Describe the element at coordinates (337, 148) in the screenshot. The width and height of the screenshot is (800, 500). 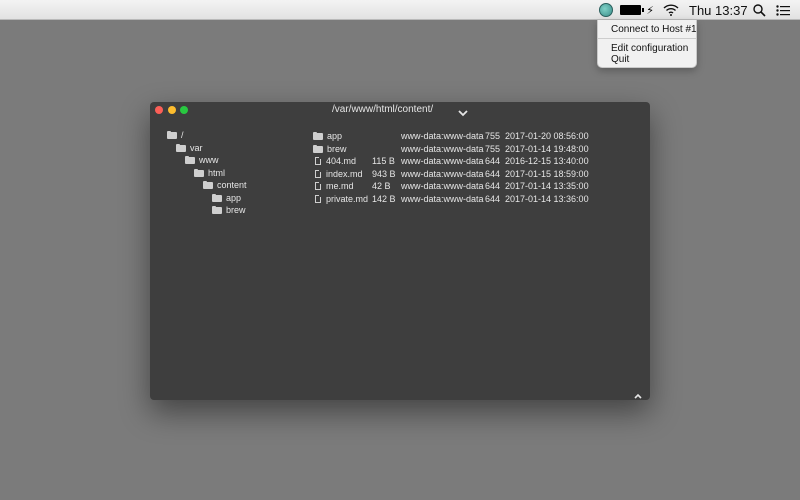
I see `file-name: brew` at that location.